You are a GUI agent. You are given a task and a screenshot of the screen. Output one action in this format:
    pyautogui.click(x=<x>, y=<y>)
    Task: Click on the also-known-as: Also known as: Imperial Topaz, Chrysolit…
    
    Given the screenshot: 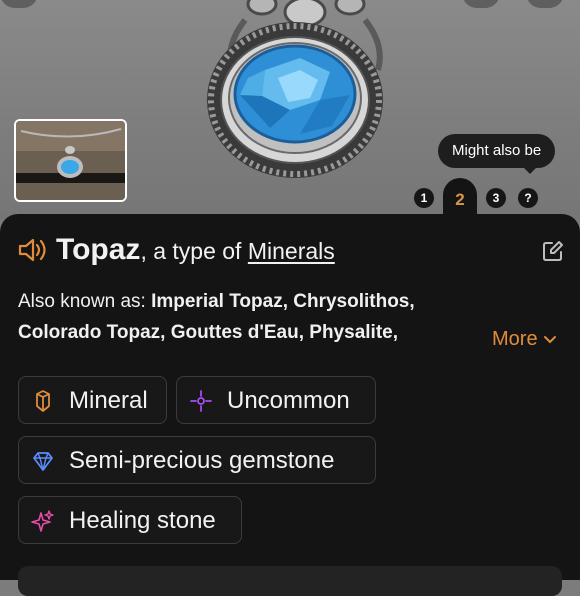 What is the action you would take?
    pyautogui.click(x=253, y=317)
    